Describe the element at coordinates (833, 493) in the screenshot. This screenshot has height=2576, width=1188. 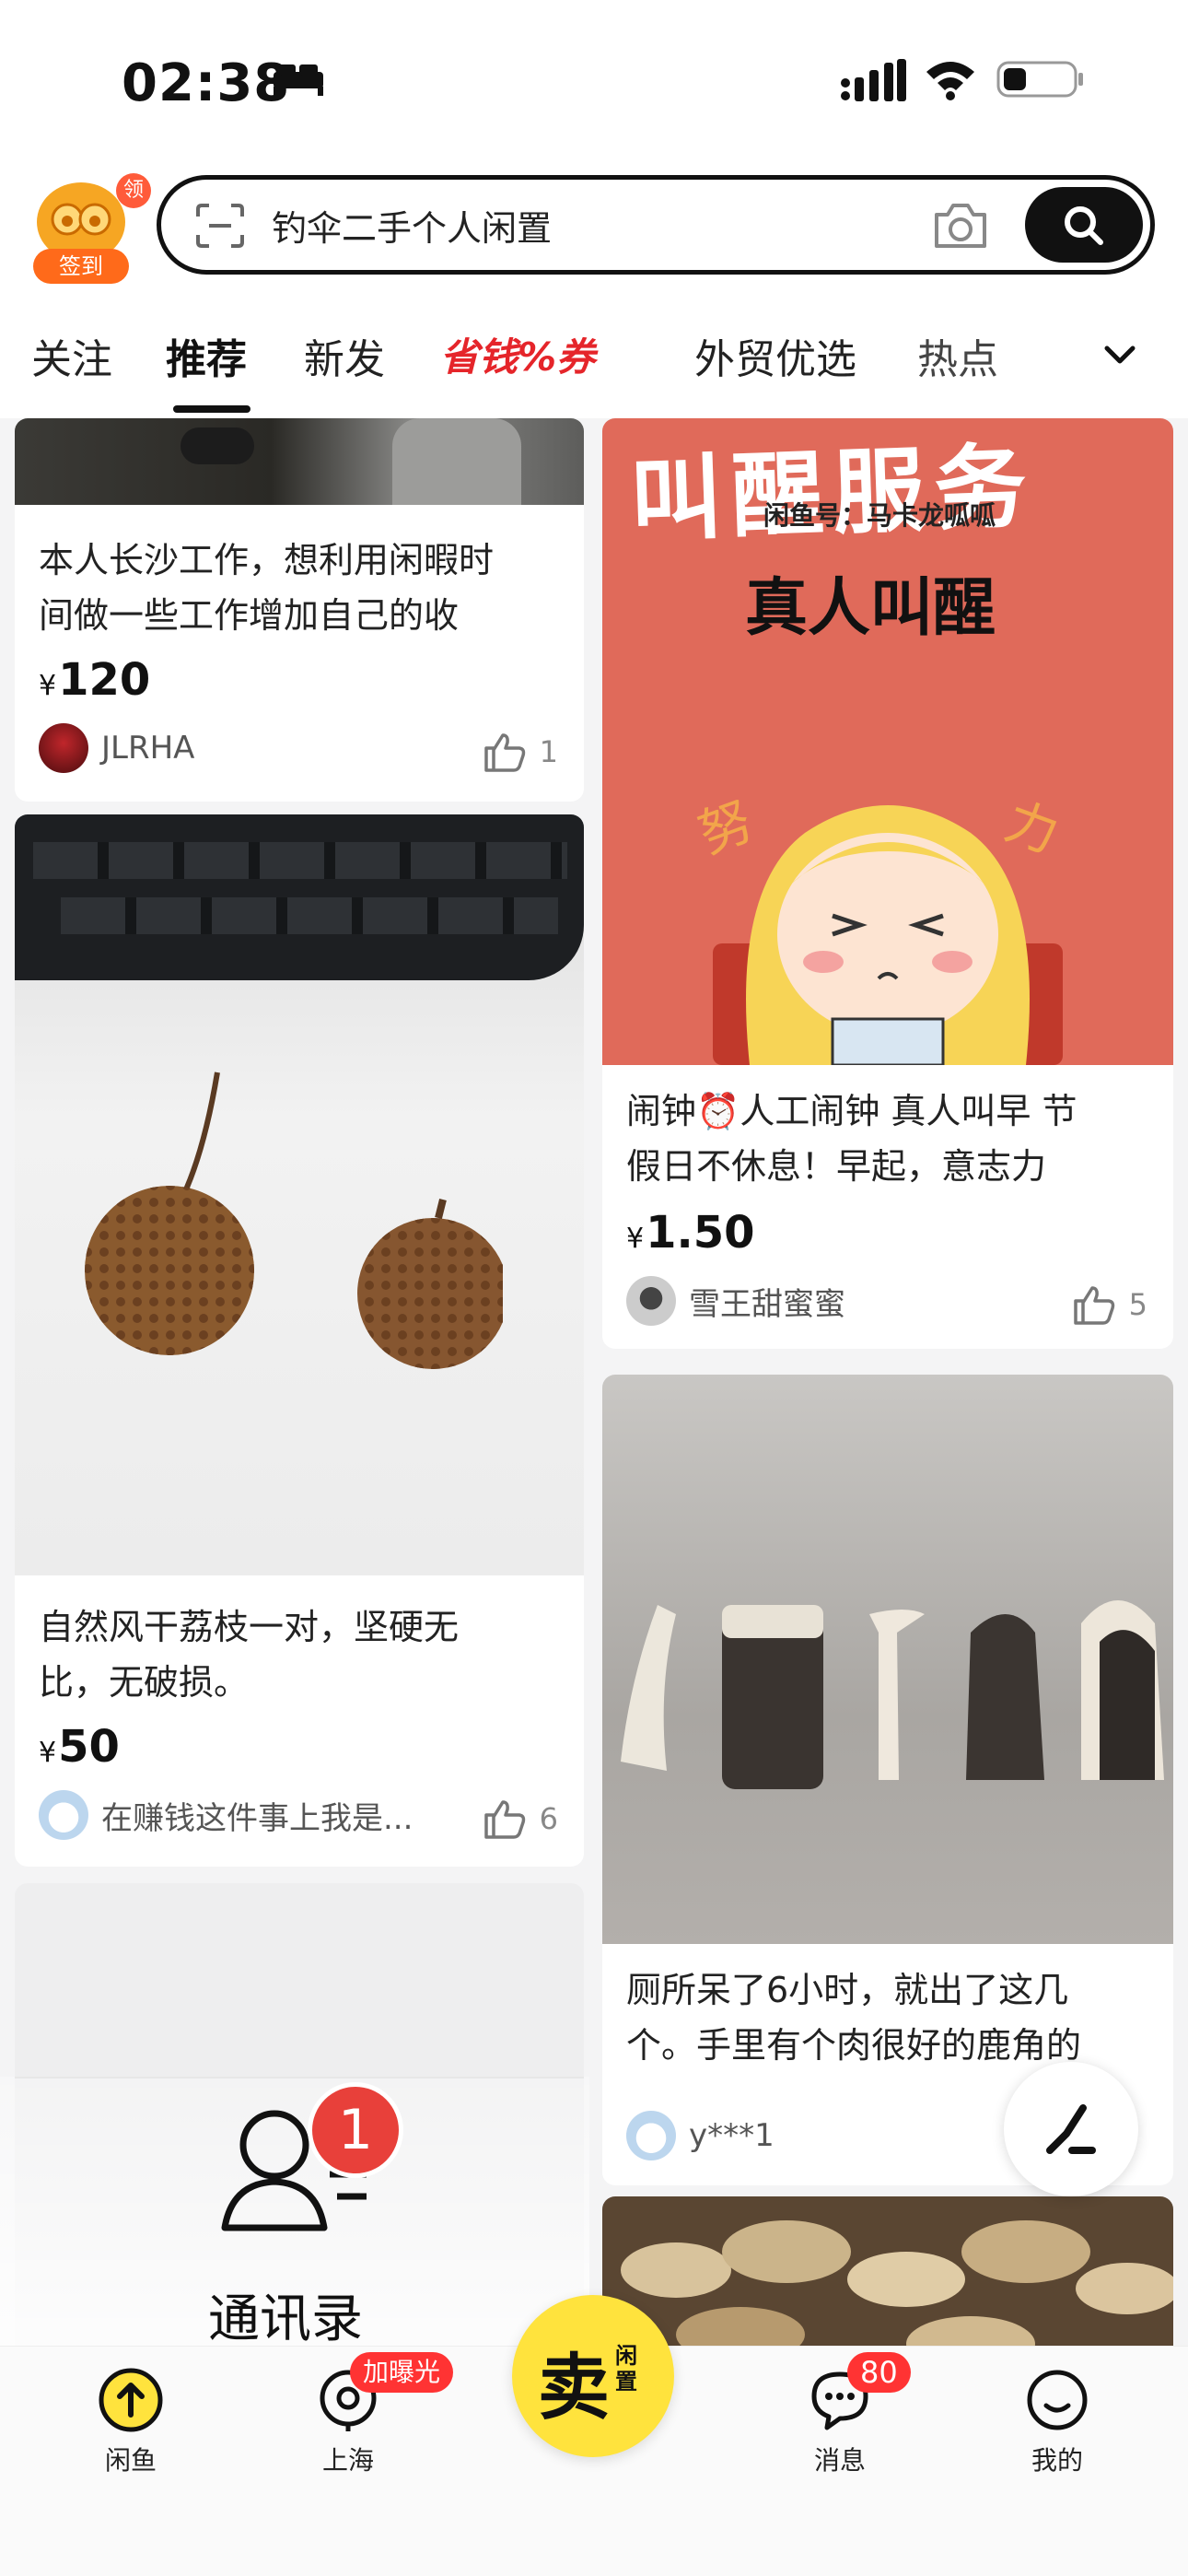
I see `ad-headline: 叫醒服务` at that location.